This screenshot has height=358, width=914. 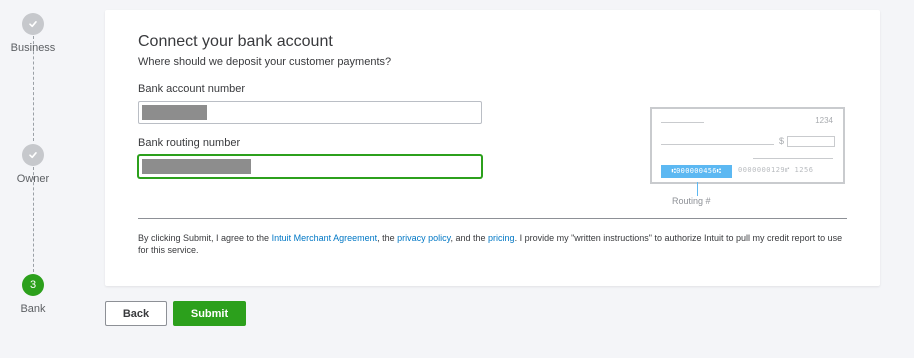 What do you see at coordinates (192, 89) in the screenshot?
I see `account-number-label: Bank account number` at bounding box center [192, 89].